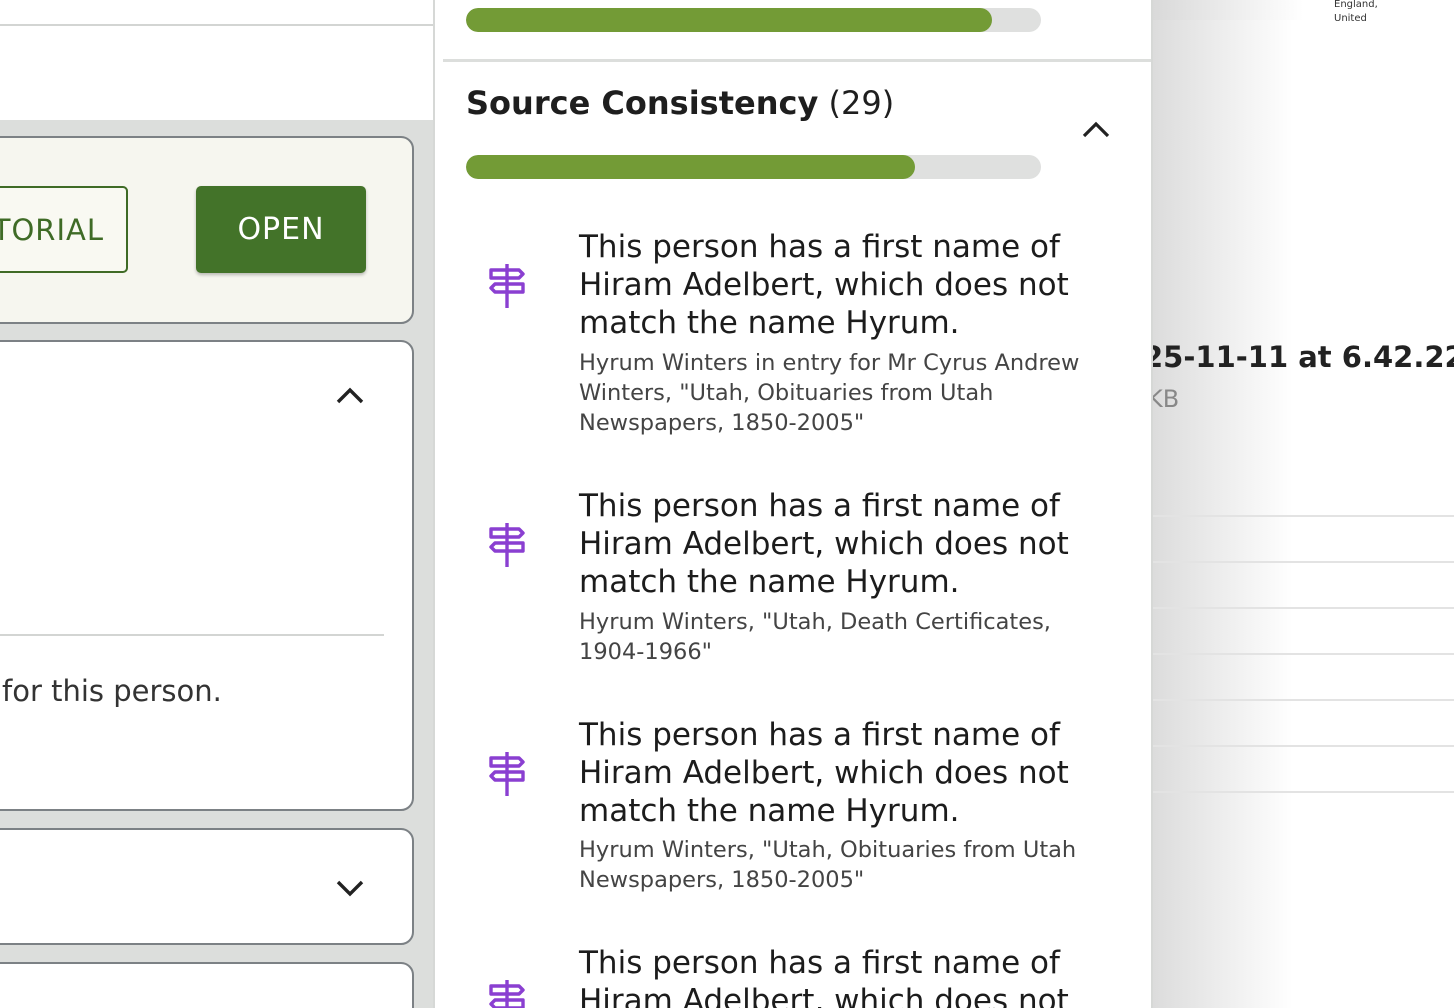  I want to click on collapsed-card, so click(207, 886).